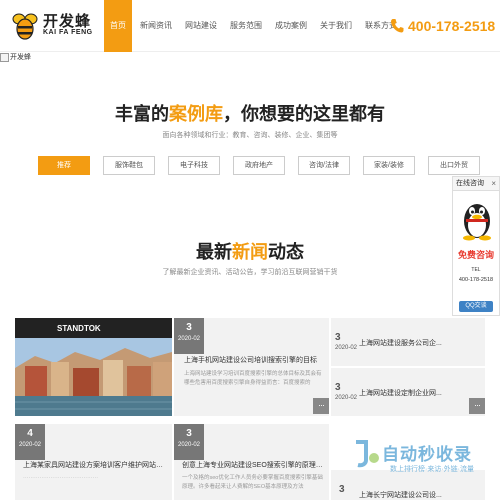 The height and width of the screenshot is (500, 500). I want to click on banner-alt-text: 开发蜂, so click(20, 57).